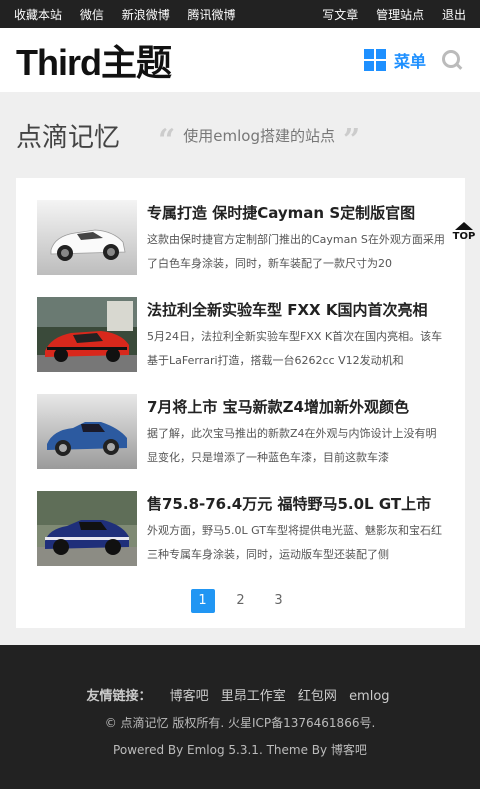 The image size is (480, 789). Describe the element at coordinates (374, 60) in the screenshot. I see `grid-menu-icon` at that location.